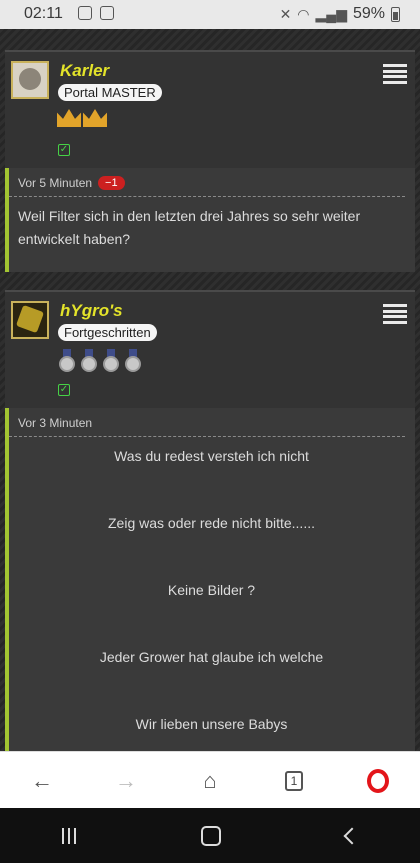 The image size is (420, 863). What do you see at coordinates (69, 835) in the screenshot?
I see `recent-apps-icon` at bounding box center [69, 835].